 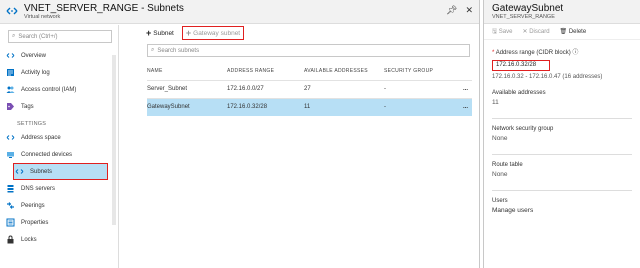 What do you see at coordinates (187, 106) in the screenshot?
I see `cell-name: GatewaySubnet` at bounding box center [187, 106].